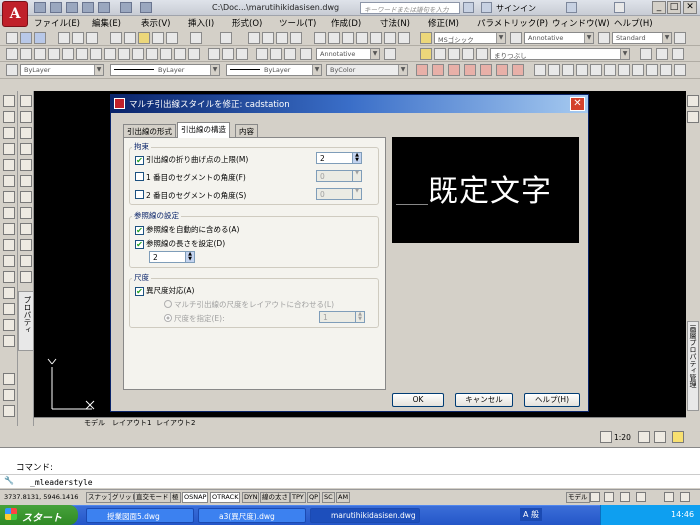  Describe the element at coordinates (346, 23) in the screenshot. I see `menu-draw: 作成(D)` at that location.